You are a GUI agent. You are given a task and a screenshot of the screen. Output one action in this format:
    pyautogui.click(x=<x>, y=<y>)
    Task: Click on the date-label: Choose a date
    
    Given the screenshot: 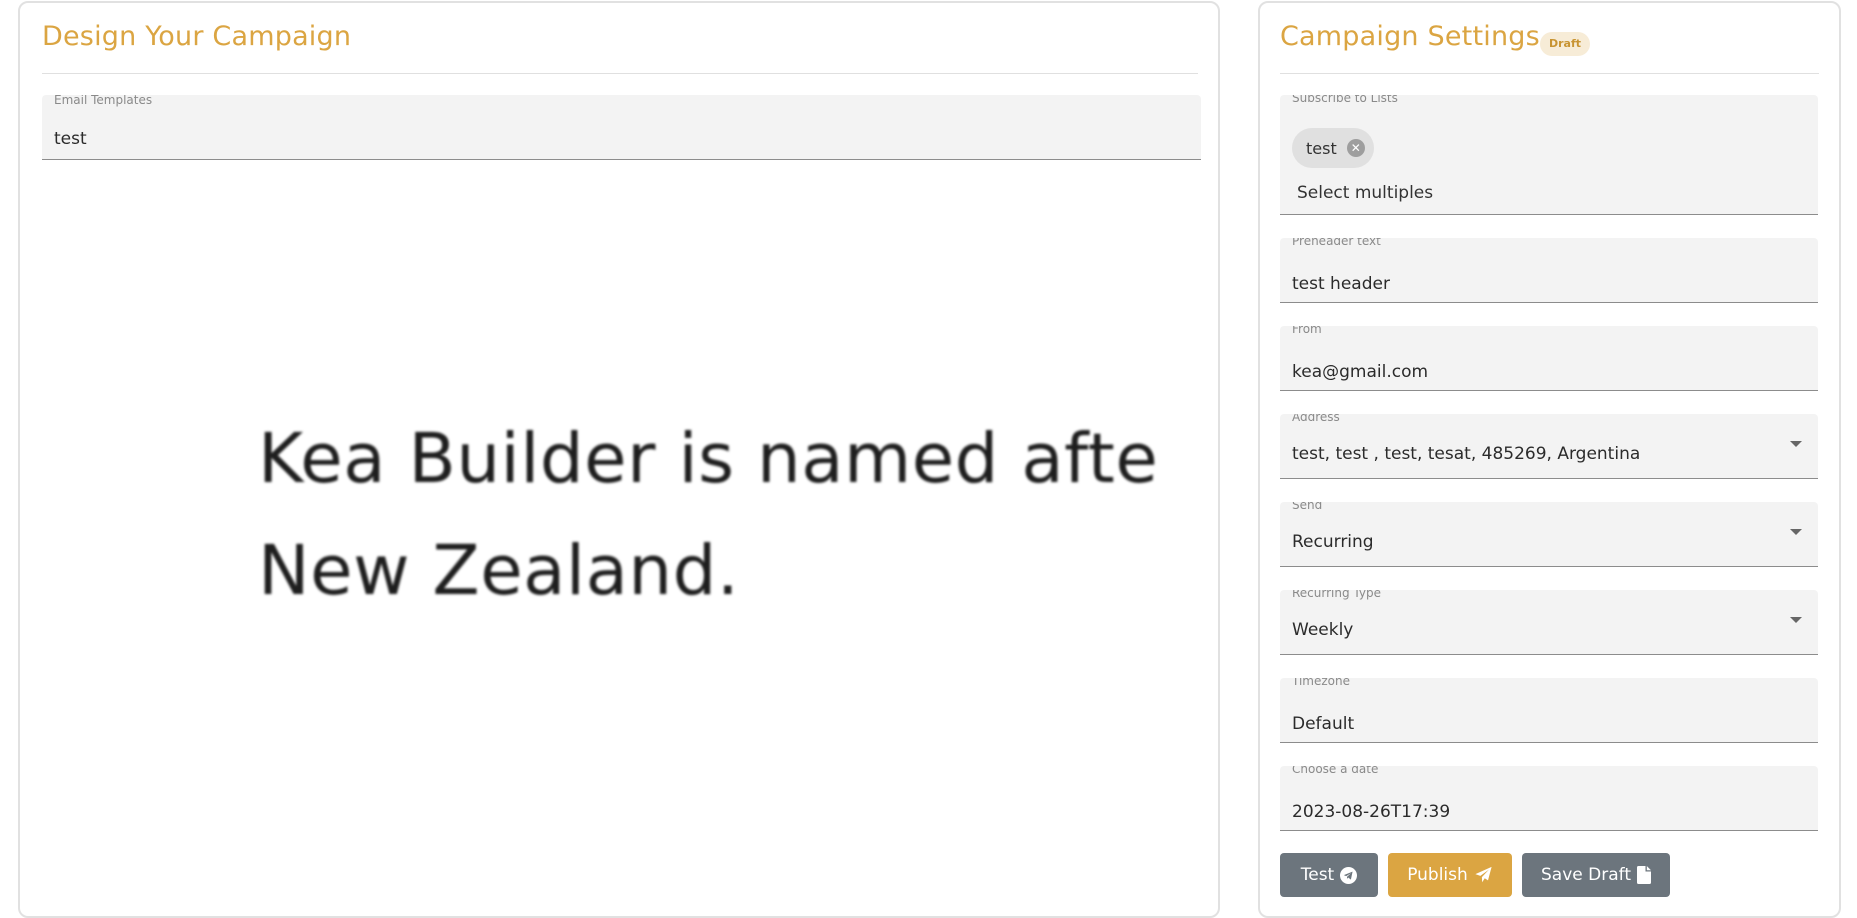 What is the action you would take?
    pyautogui.click(x=1335, y=771)
    